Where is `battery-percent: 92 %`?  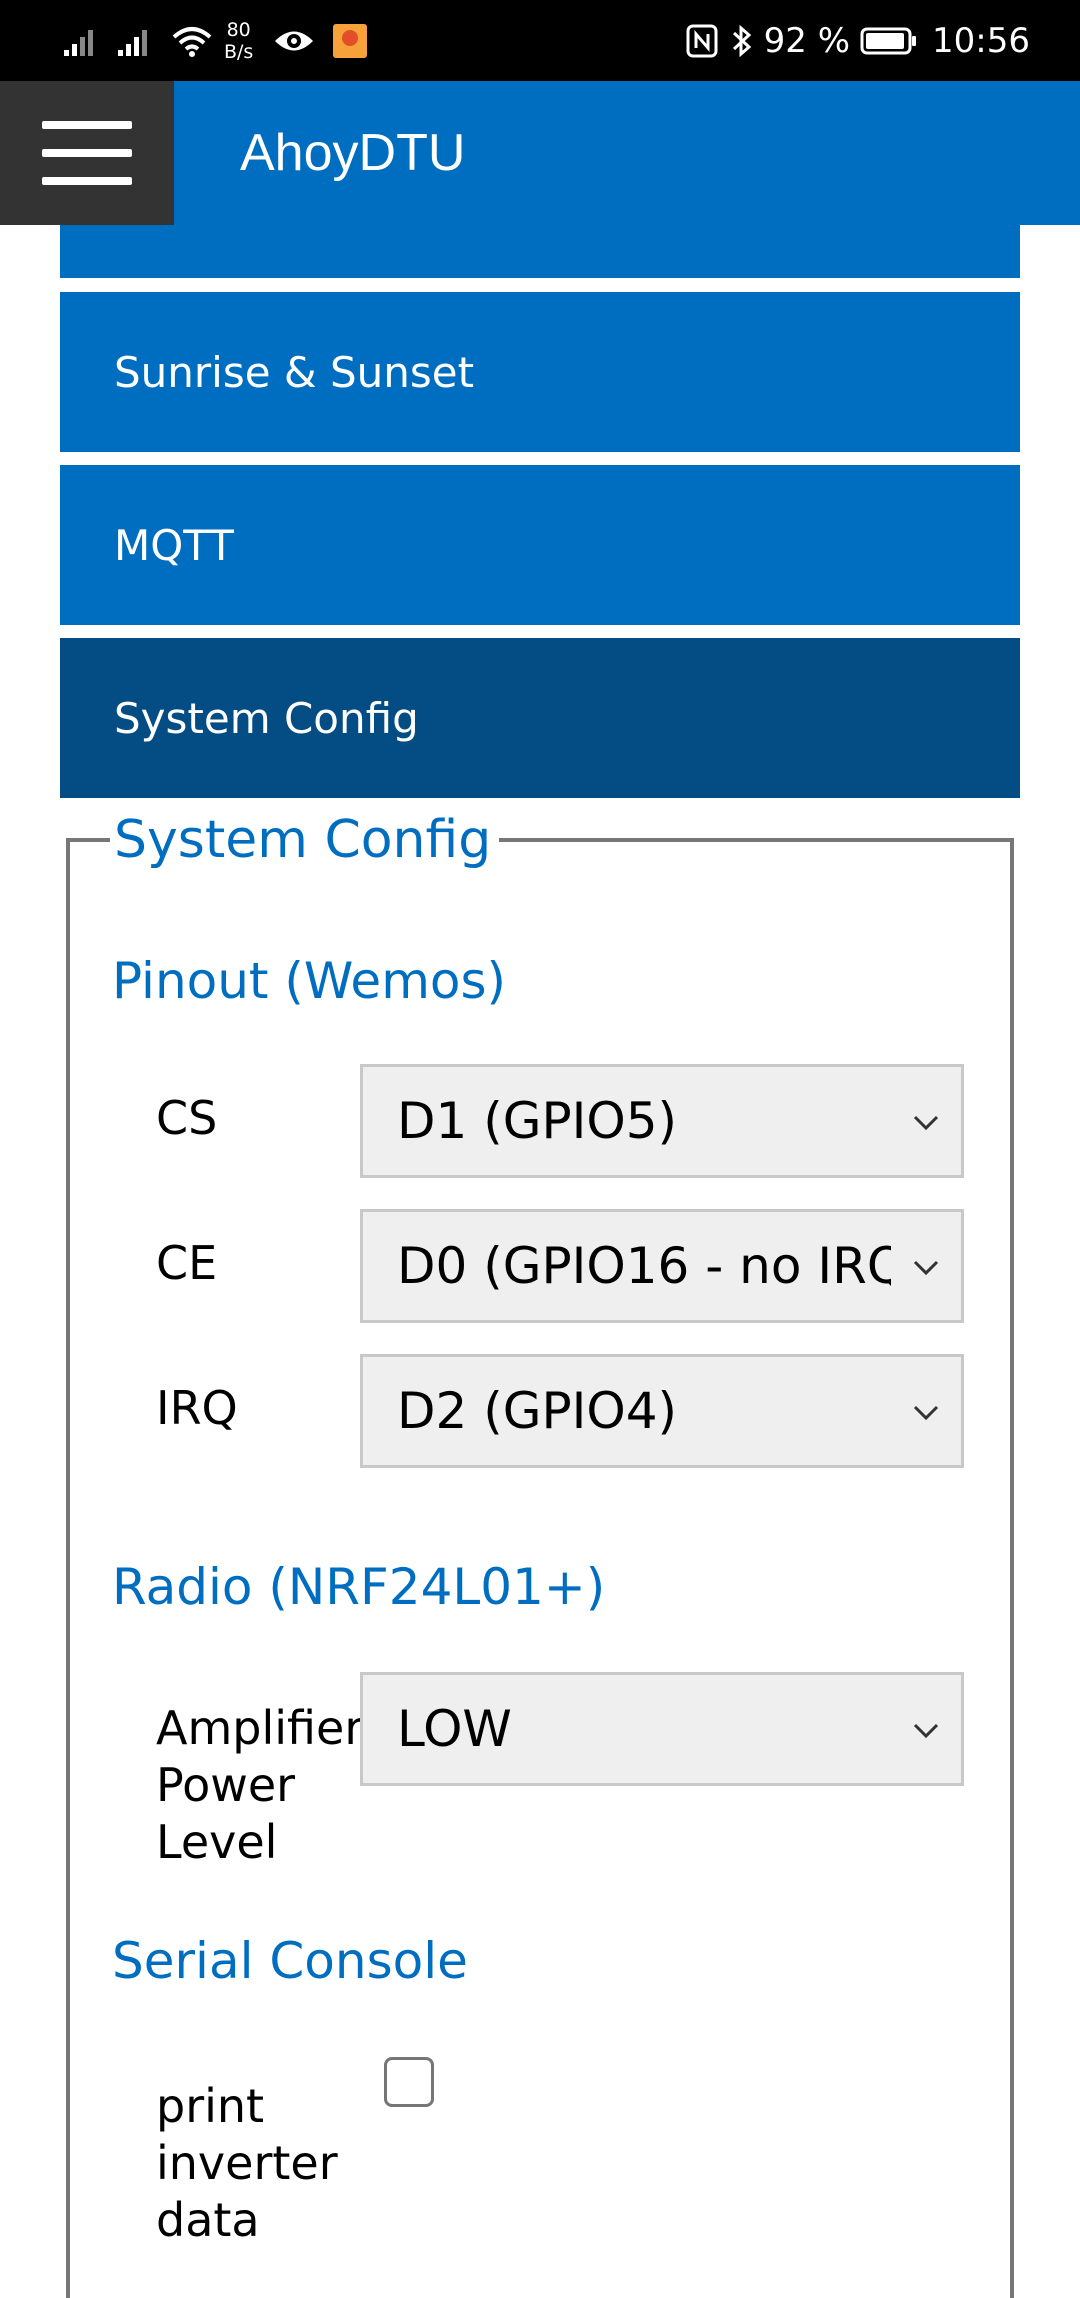 battery-percent: 92 % is located at coordinates (807, 41).